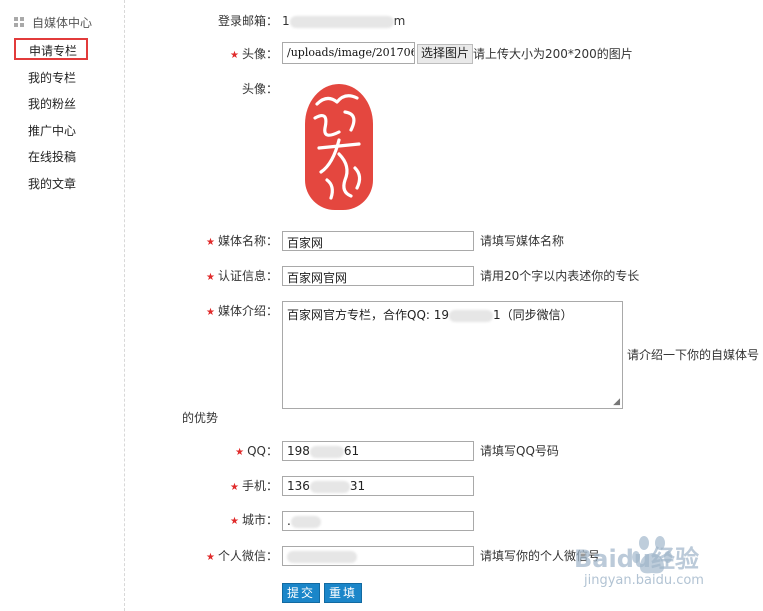 This screenshot has width=763, height=611. Describe the element at coordinates (445, 54) in the screenshot. I see `choose-image-button: 选择图片` at that location.